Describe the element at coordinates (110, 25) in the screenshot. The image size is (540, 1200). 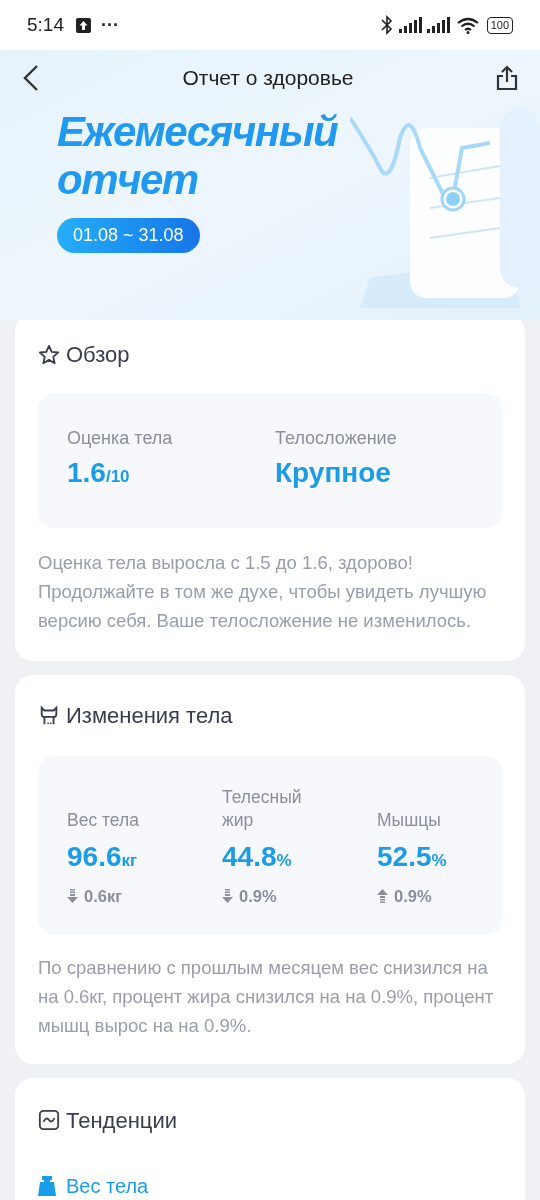
I see `more-notifications: ···` at that location.